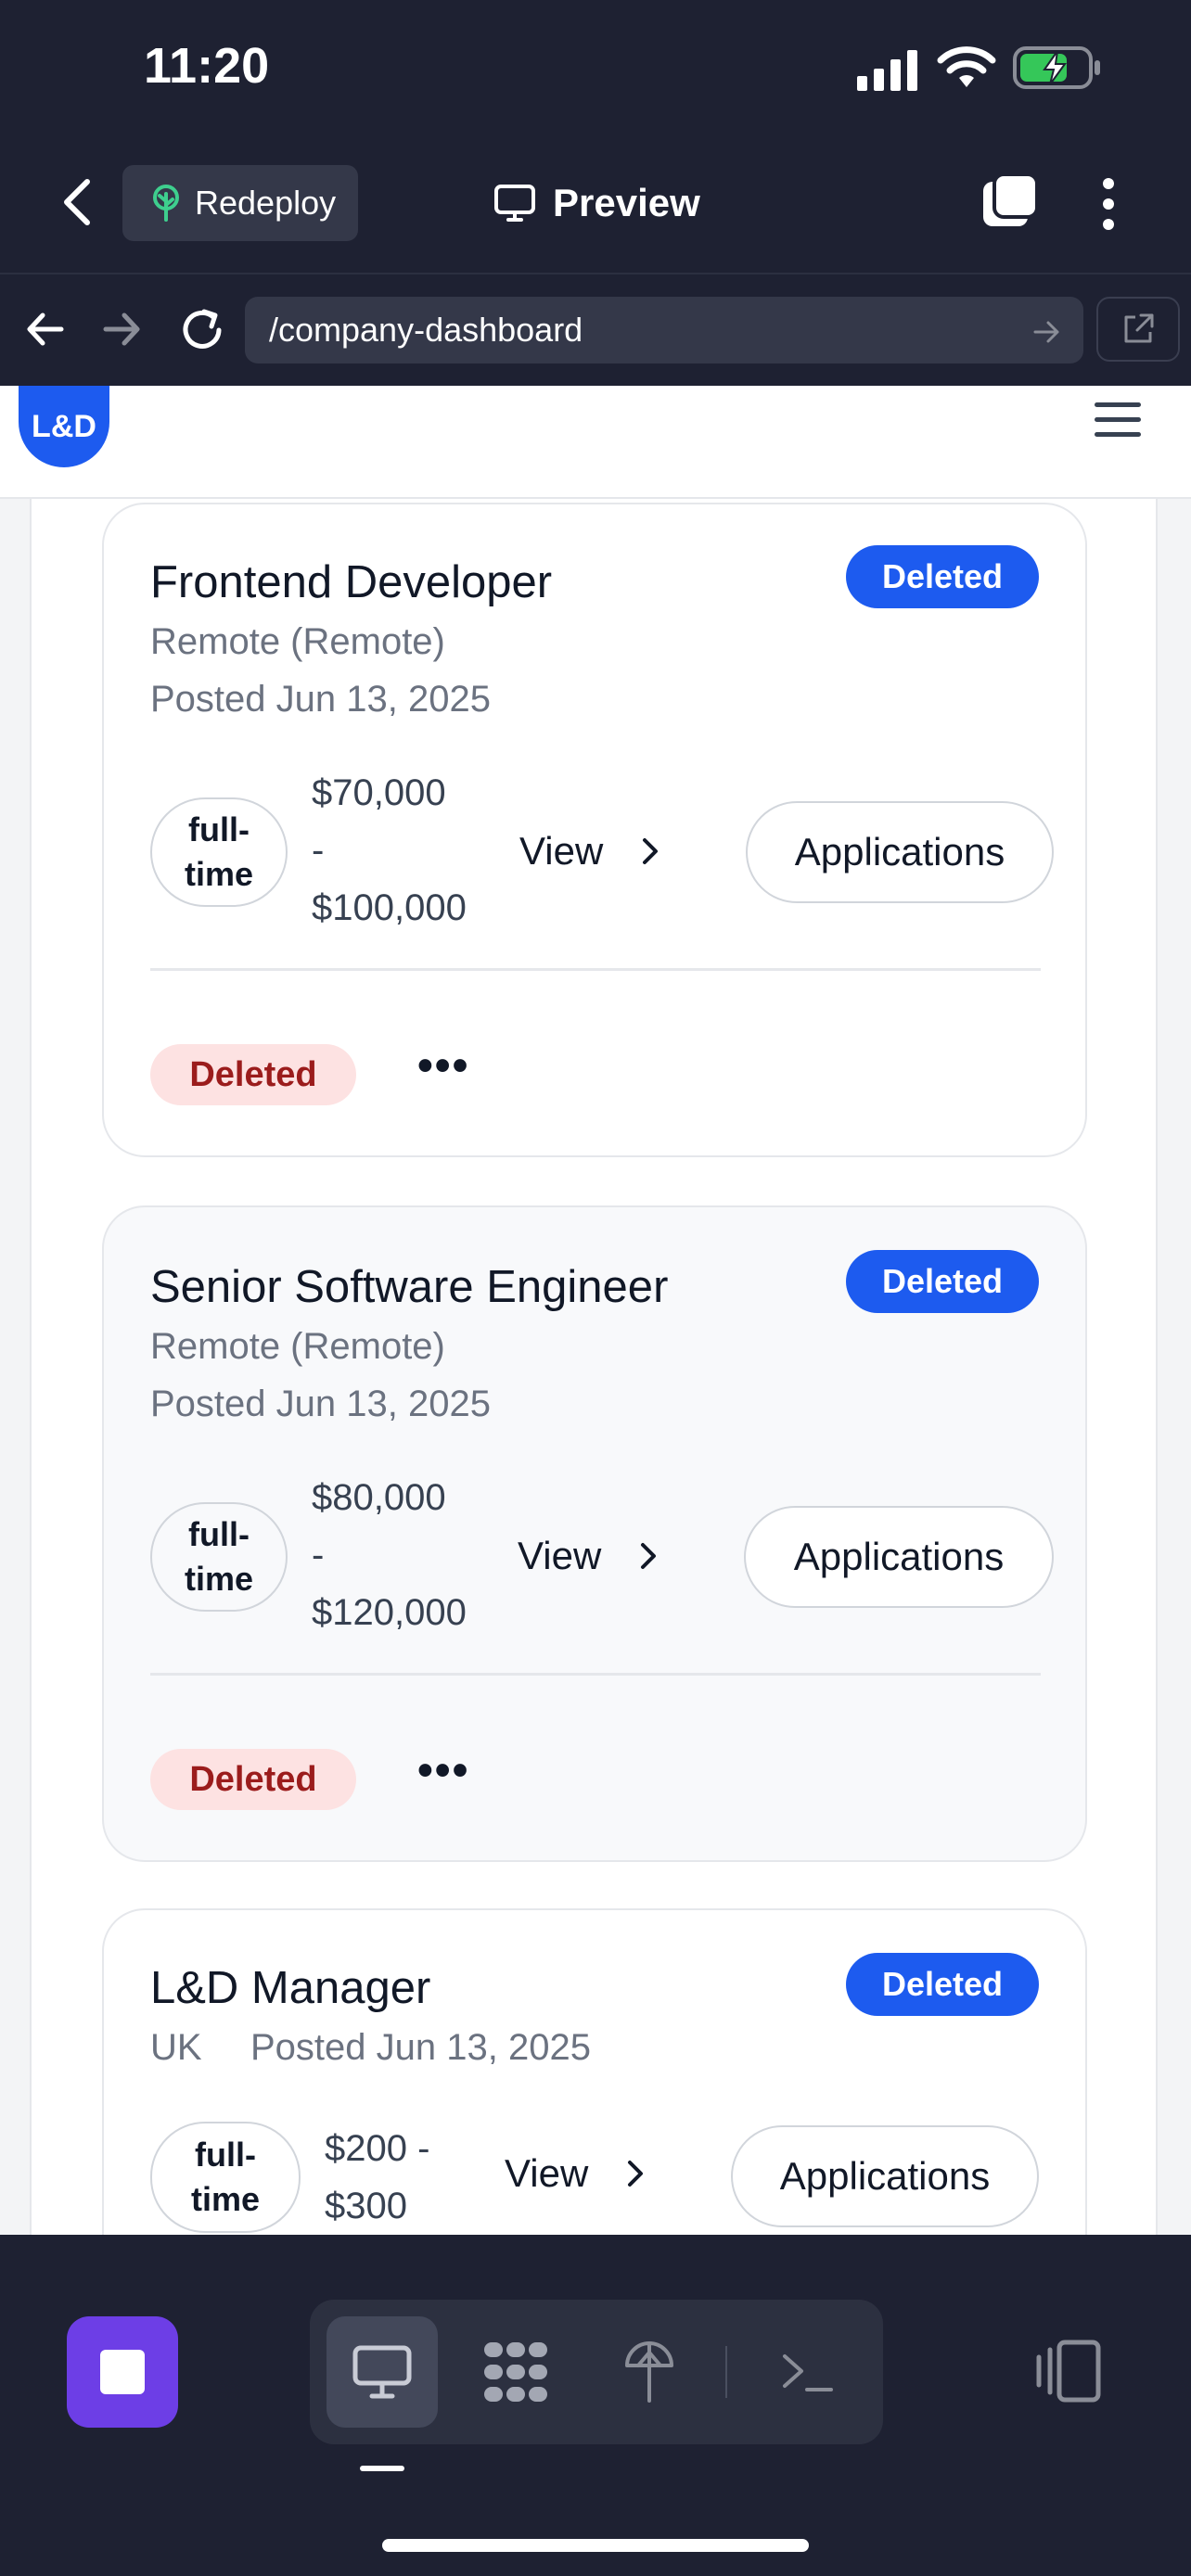 The height and width of the screenshot is (2576, 1191). Describe the element at coordinates (1010, 202) in the screenshot. I see `tabs-icon` at that location.